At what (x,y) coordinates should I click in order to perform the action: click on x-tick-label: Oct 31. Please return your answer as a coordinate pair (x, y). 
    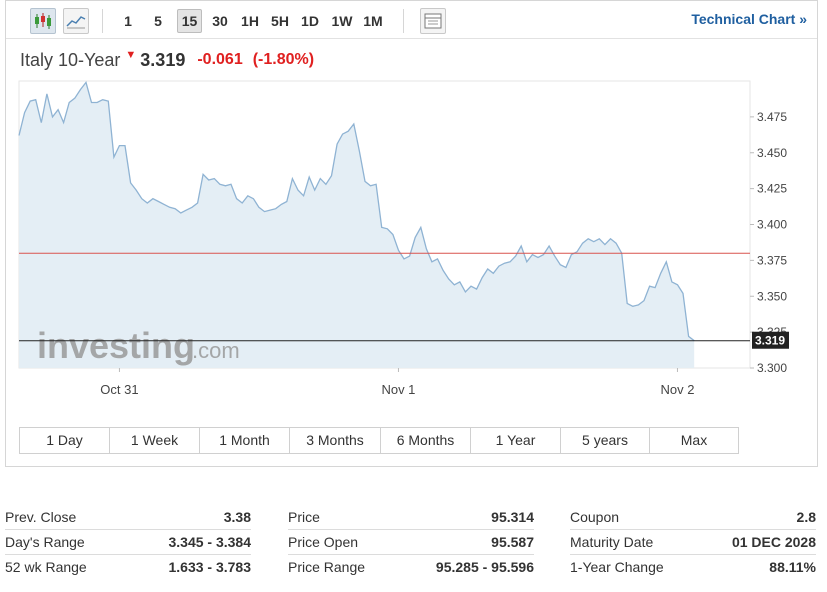
    Looking at the image, I should click on (119, 389).